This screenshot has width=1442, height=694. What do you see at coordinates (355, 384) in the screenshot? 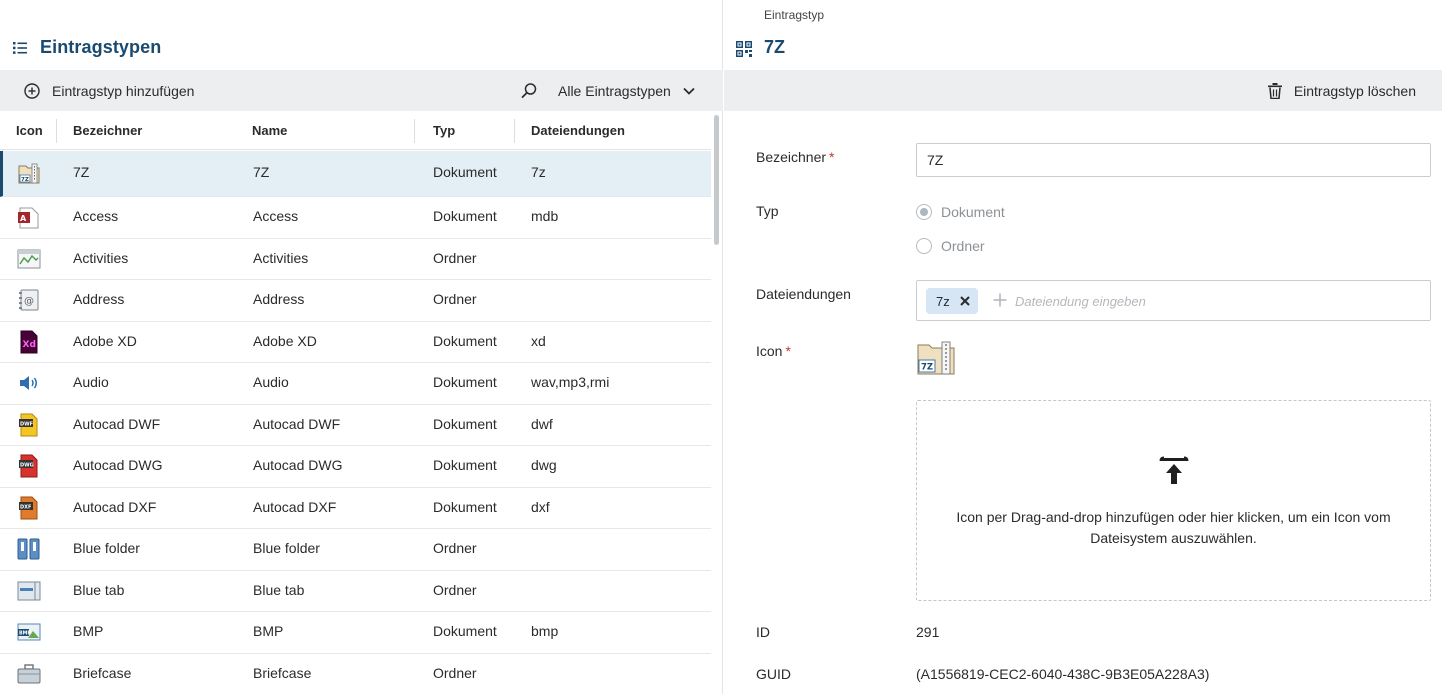
I see `table-row: Audio Audio Dokument wav,mp3,rmi` at bounding box center [355, 384].